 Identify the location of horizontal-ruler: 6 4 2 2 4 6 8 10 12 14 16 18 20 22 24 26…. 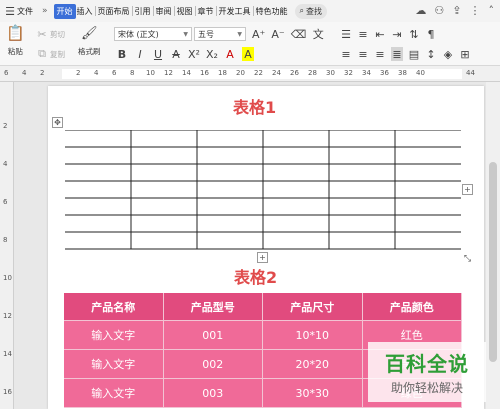
(250, 74).